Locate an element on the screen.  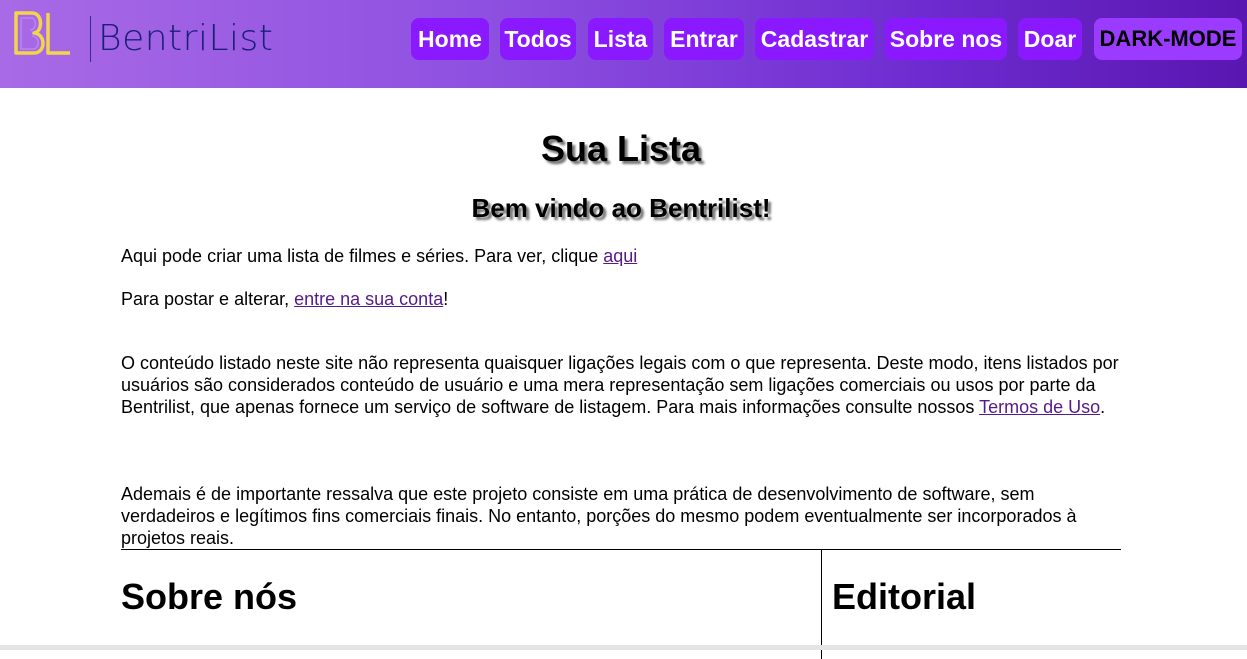
nav-entrar-button: Entrar is located at coordinates (704, 39).